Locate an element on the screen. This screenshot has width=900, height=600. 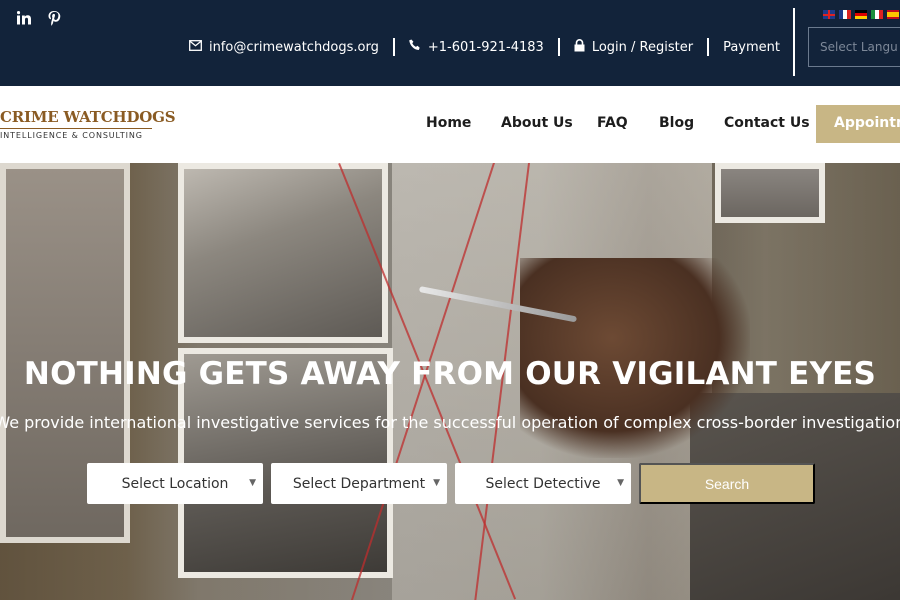
location-select: Select Location ▼ is located at coordinates (175, 483).